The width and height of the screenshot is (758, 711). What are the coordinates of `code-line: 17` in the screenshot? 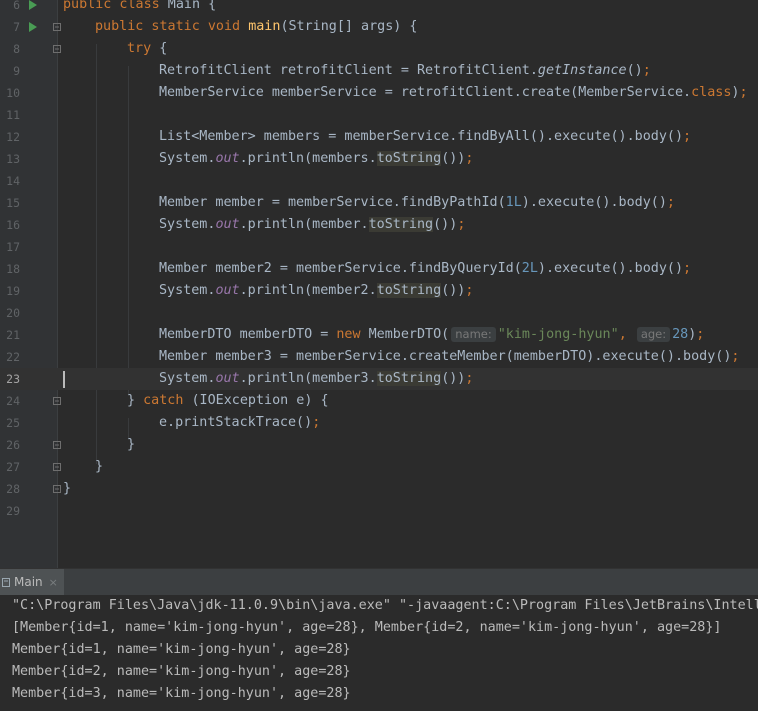 It's located at (379, 247).